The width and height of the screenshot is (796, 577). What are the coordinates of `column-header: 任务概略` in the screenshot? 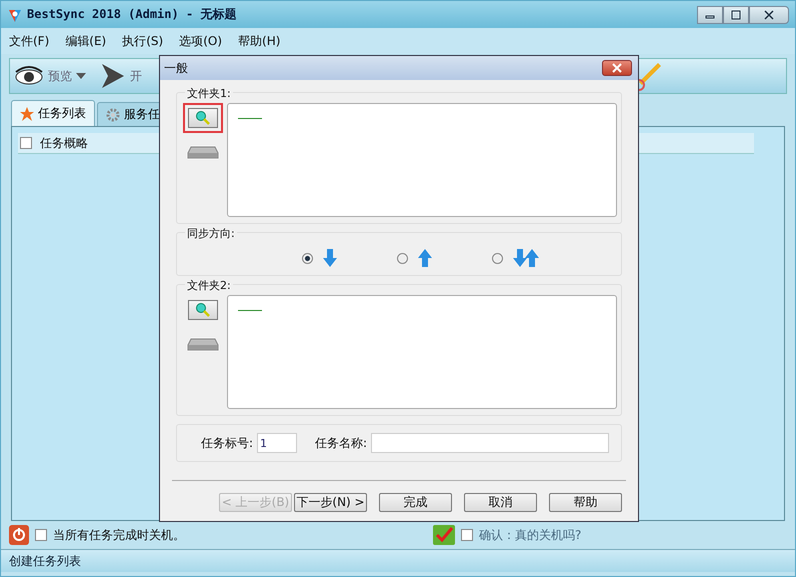 It's located at (64, 143).